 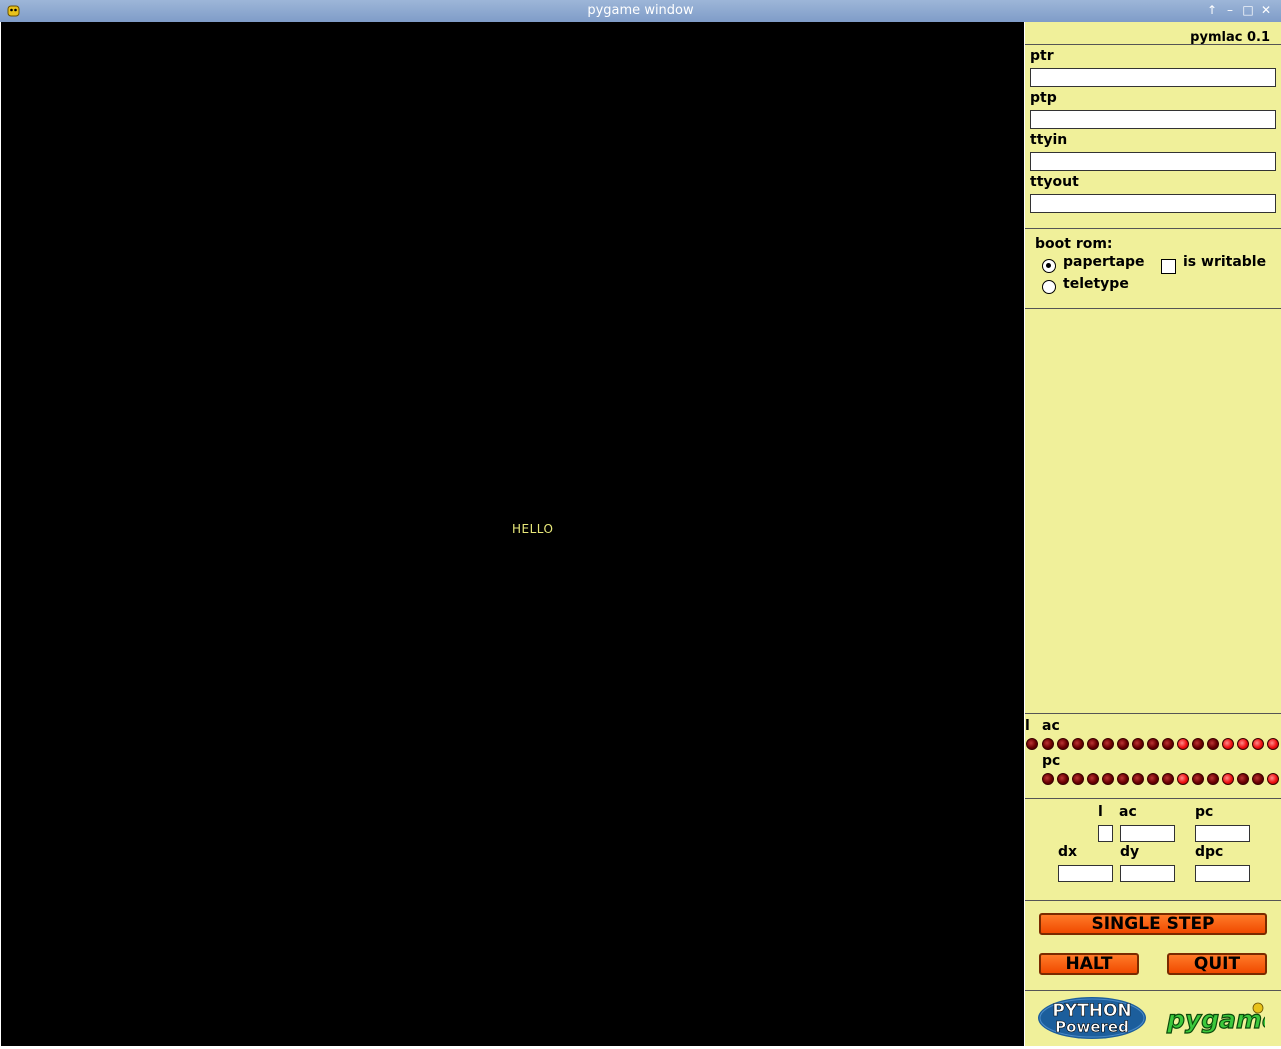 What do you see at coordinates (1042, 56) in the screenshot?
I see `ptr-label: ptr` at bounding box center [1042, 56].